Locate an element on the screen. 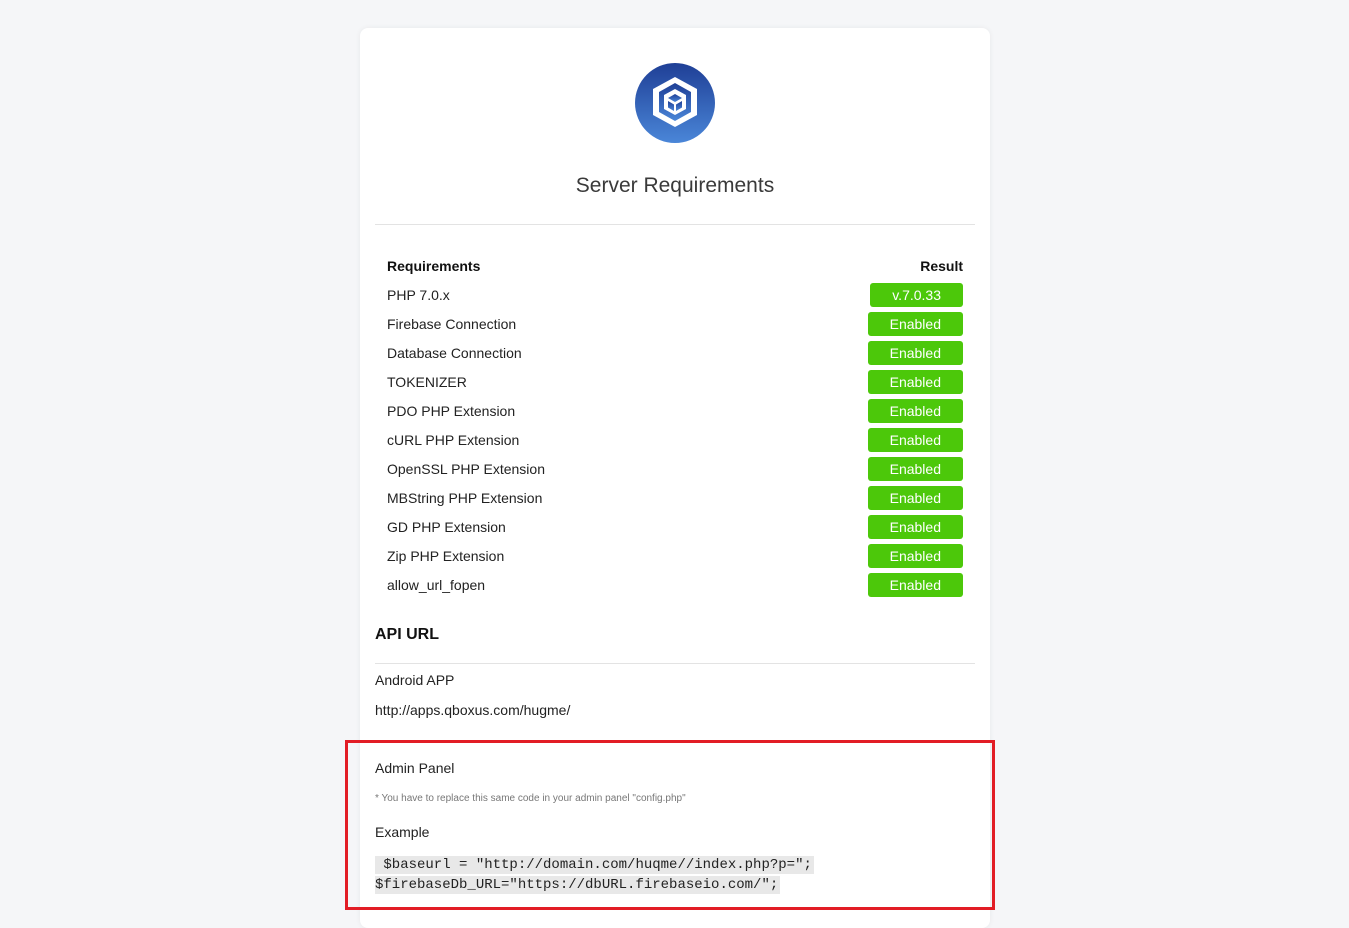 The height and width of the screenshot is (928, 1349). admin-panel-label: Admin Panel is located at coordinates (415, 768).